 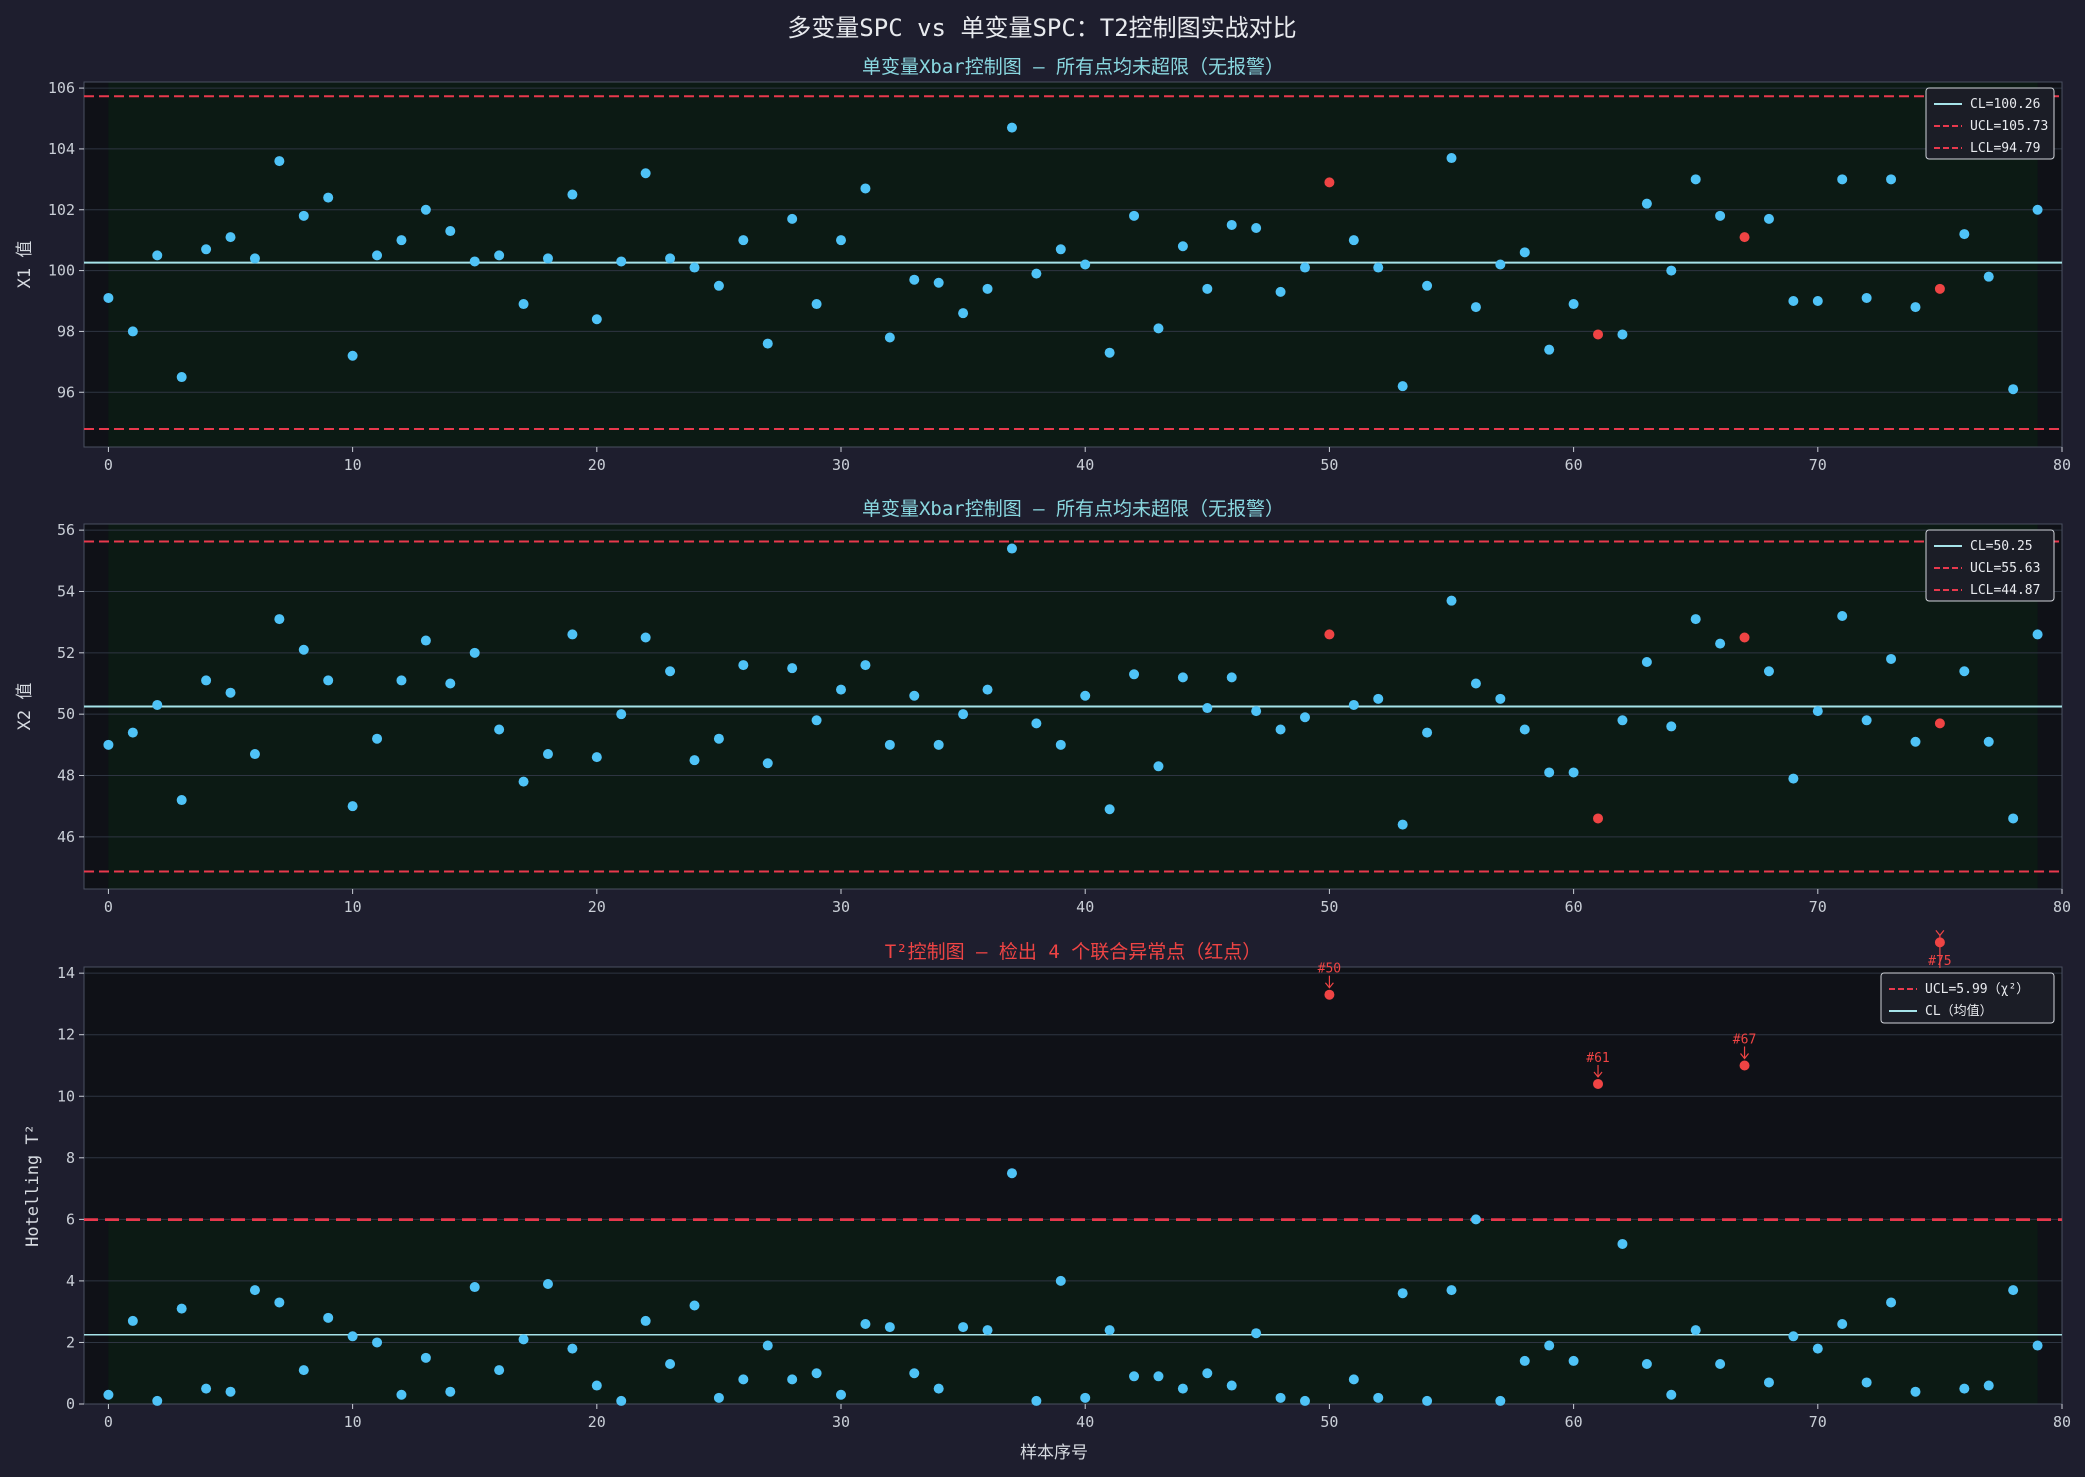 What do you see at coordinates (1073, 1311) in the screenshot?
I see `control-zone` at bounding box center [1073, 1311].